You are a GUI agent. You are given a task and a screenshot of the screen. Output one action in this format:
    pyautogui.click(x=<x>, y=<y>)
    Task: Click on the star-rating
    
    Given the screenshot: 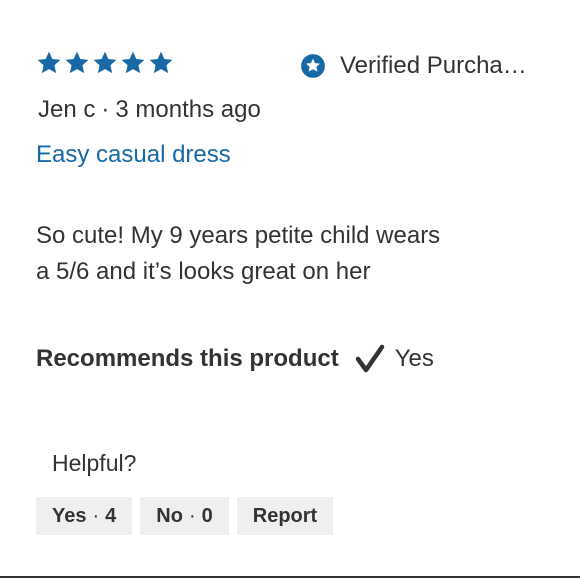 What is the action you would take?
    pyautogui.click(x=105, y=63)
    